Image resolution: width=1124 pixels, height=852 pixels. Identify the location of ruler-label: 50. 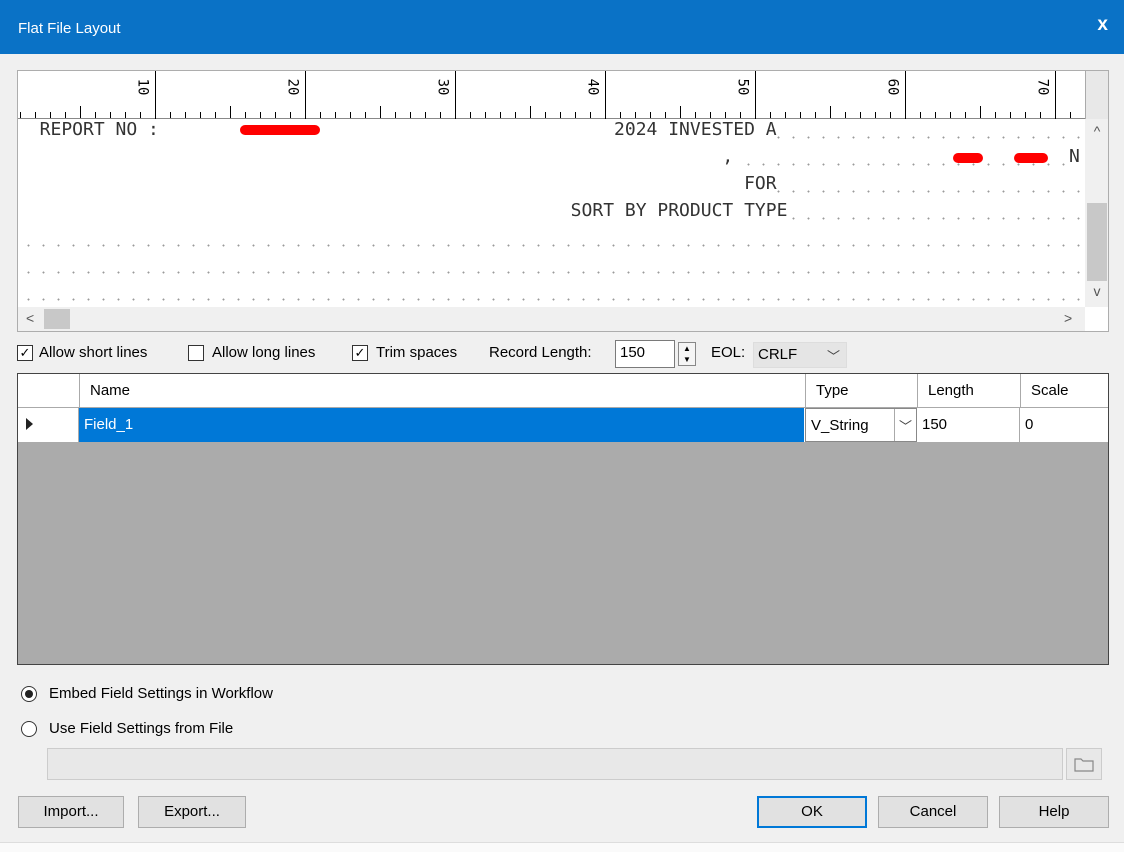
(742, 87).